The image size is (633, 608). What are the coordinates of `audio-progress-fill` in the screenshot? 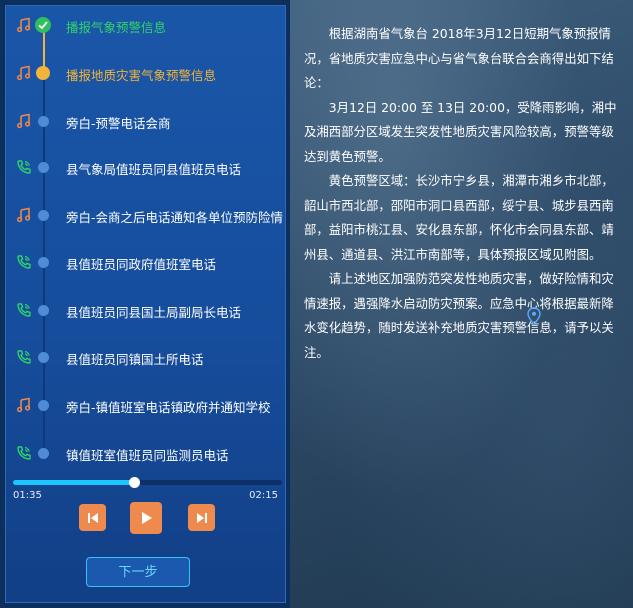 It's located at (74, 482).